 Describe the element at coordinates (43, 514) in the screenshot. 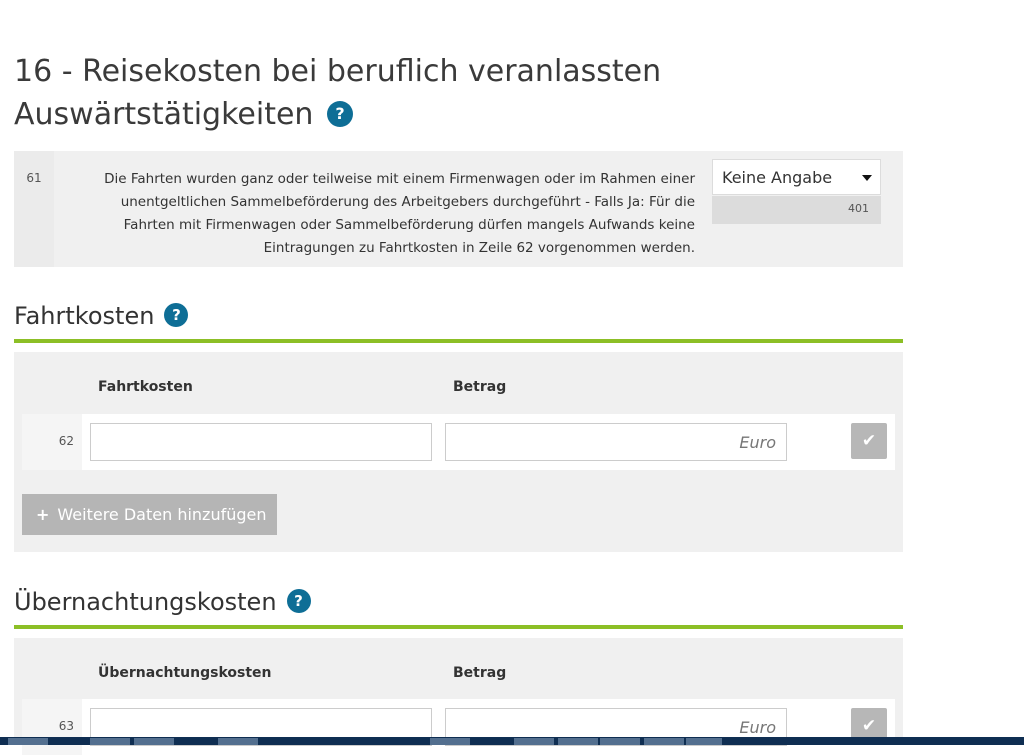

I see `plus-icon: +` at that location.